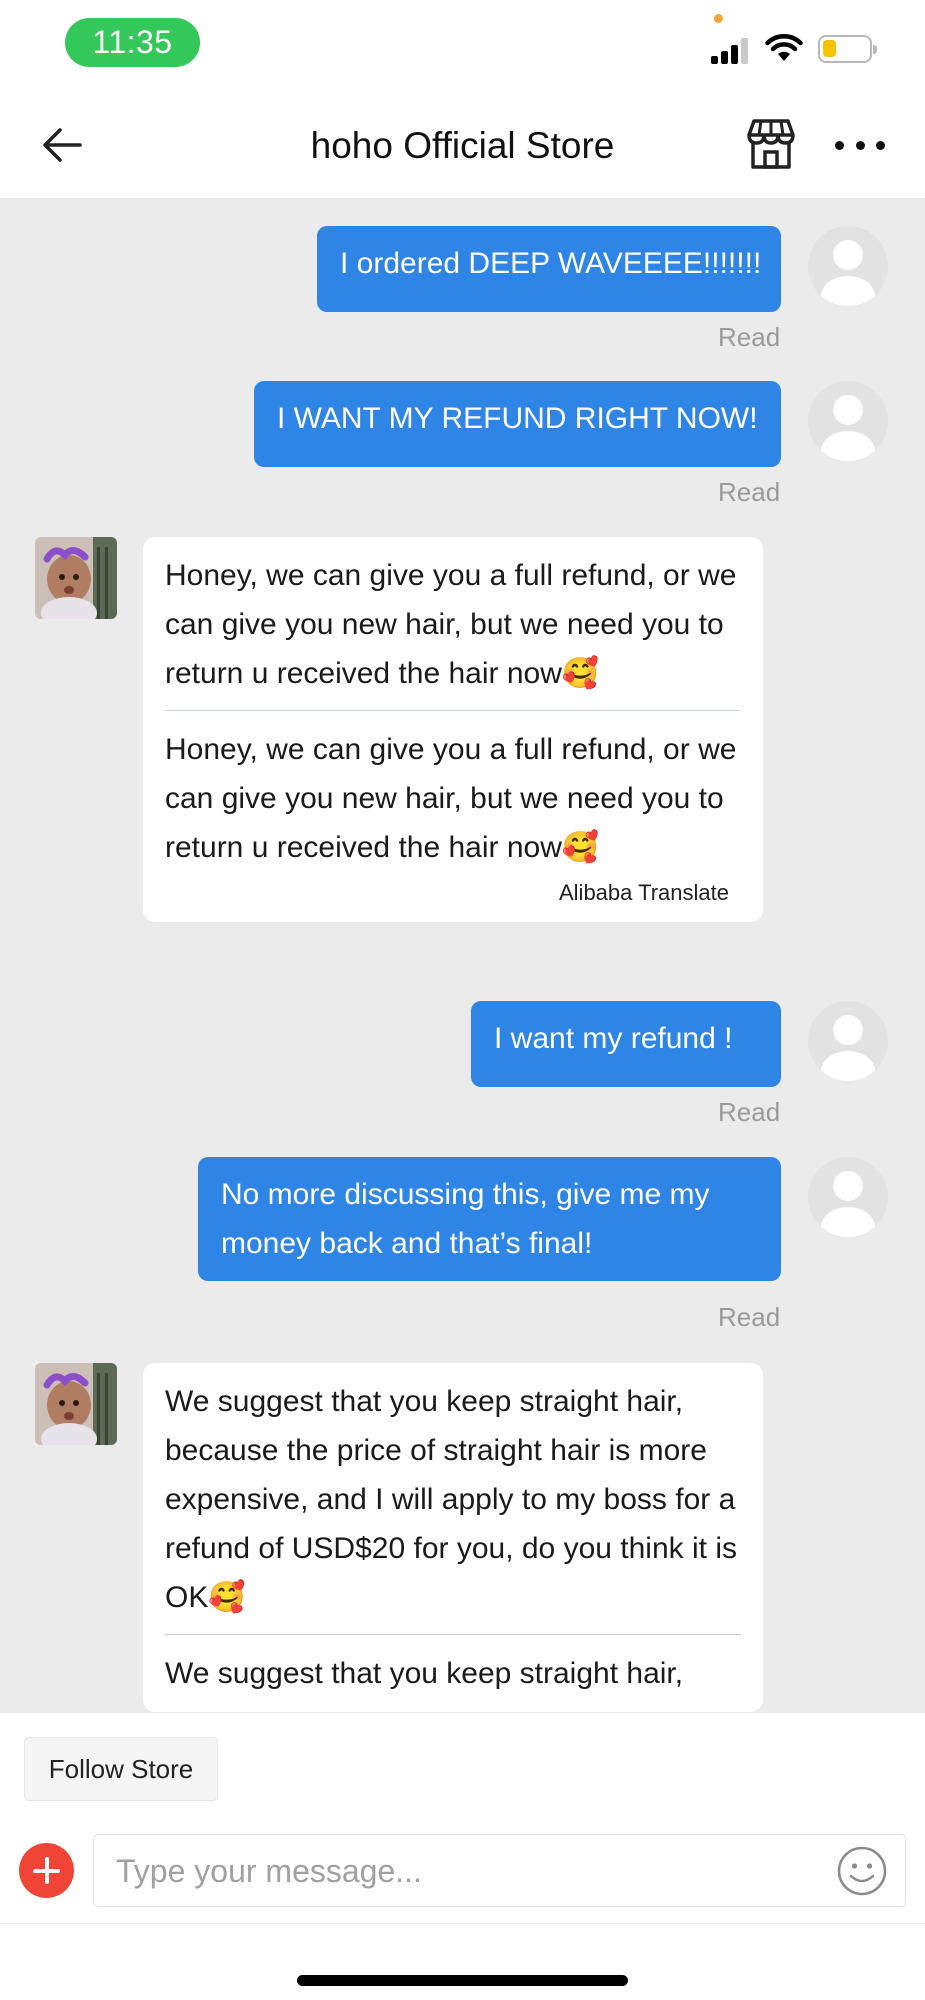 The height and width of the screenshot is (2000, 925). What do you see at coordinates (121, 1769) in the screenshot?
I see `follow-store-button: Follow Store` at bounding box center [121, 1769].